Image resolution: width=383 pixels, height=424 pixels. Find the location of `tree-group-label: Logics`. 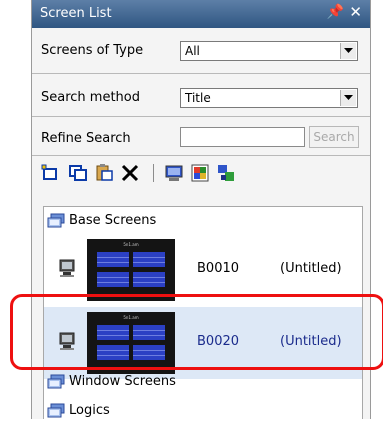

tree-group-label: Logics is located at coordinates (89, 410).